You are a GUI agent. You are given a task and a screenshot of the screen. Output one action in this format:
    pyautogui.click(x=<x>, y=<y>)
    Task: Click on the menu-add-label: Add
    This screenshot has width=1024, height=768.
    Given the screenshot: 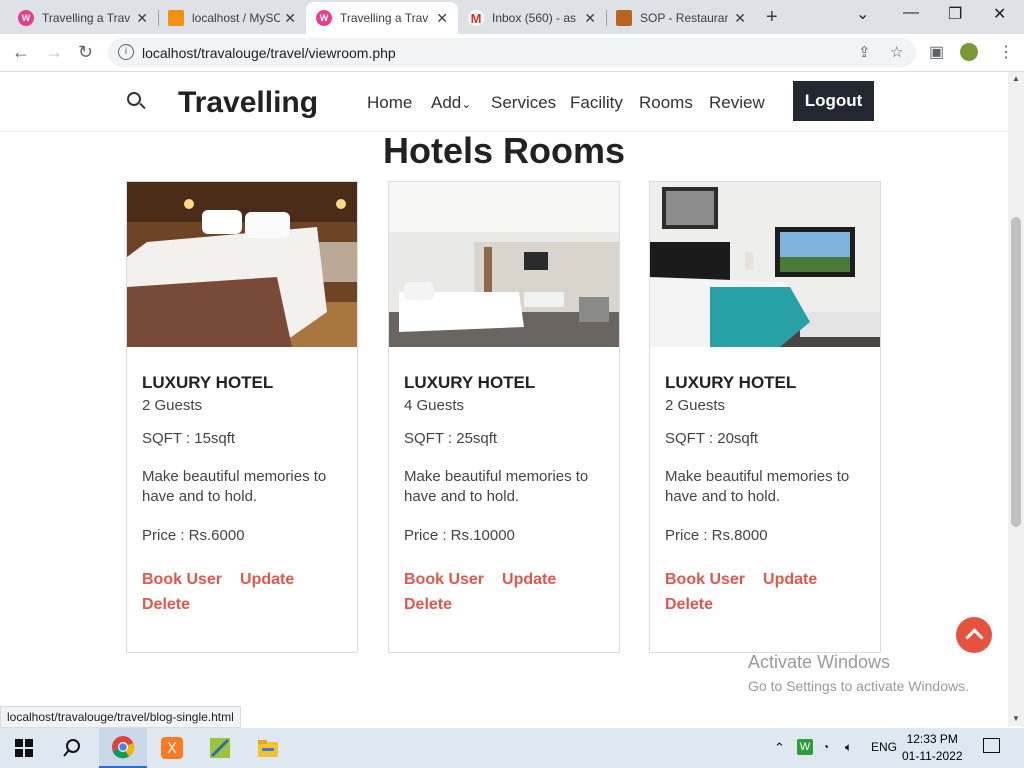 What is the action you would take?
    pyautogui.click(x=446, y=102)
    